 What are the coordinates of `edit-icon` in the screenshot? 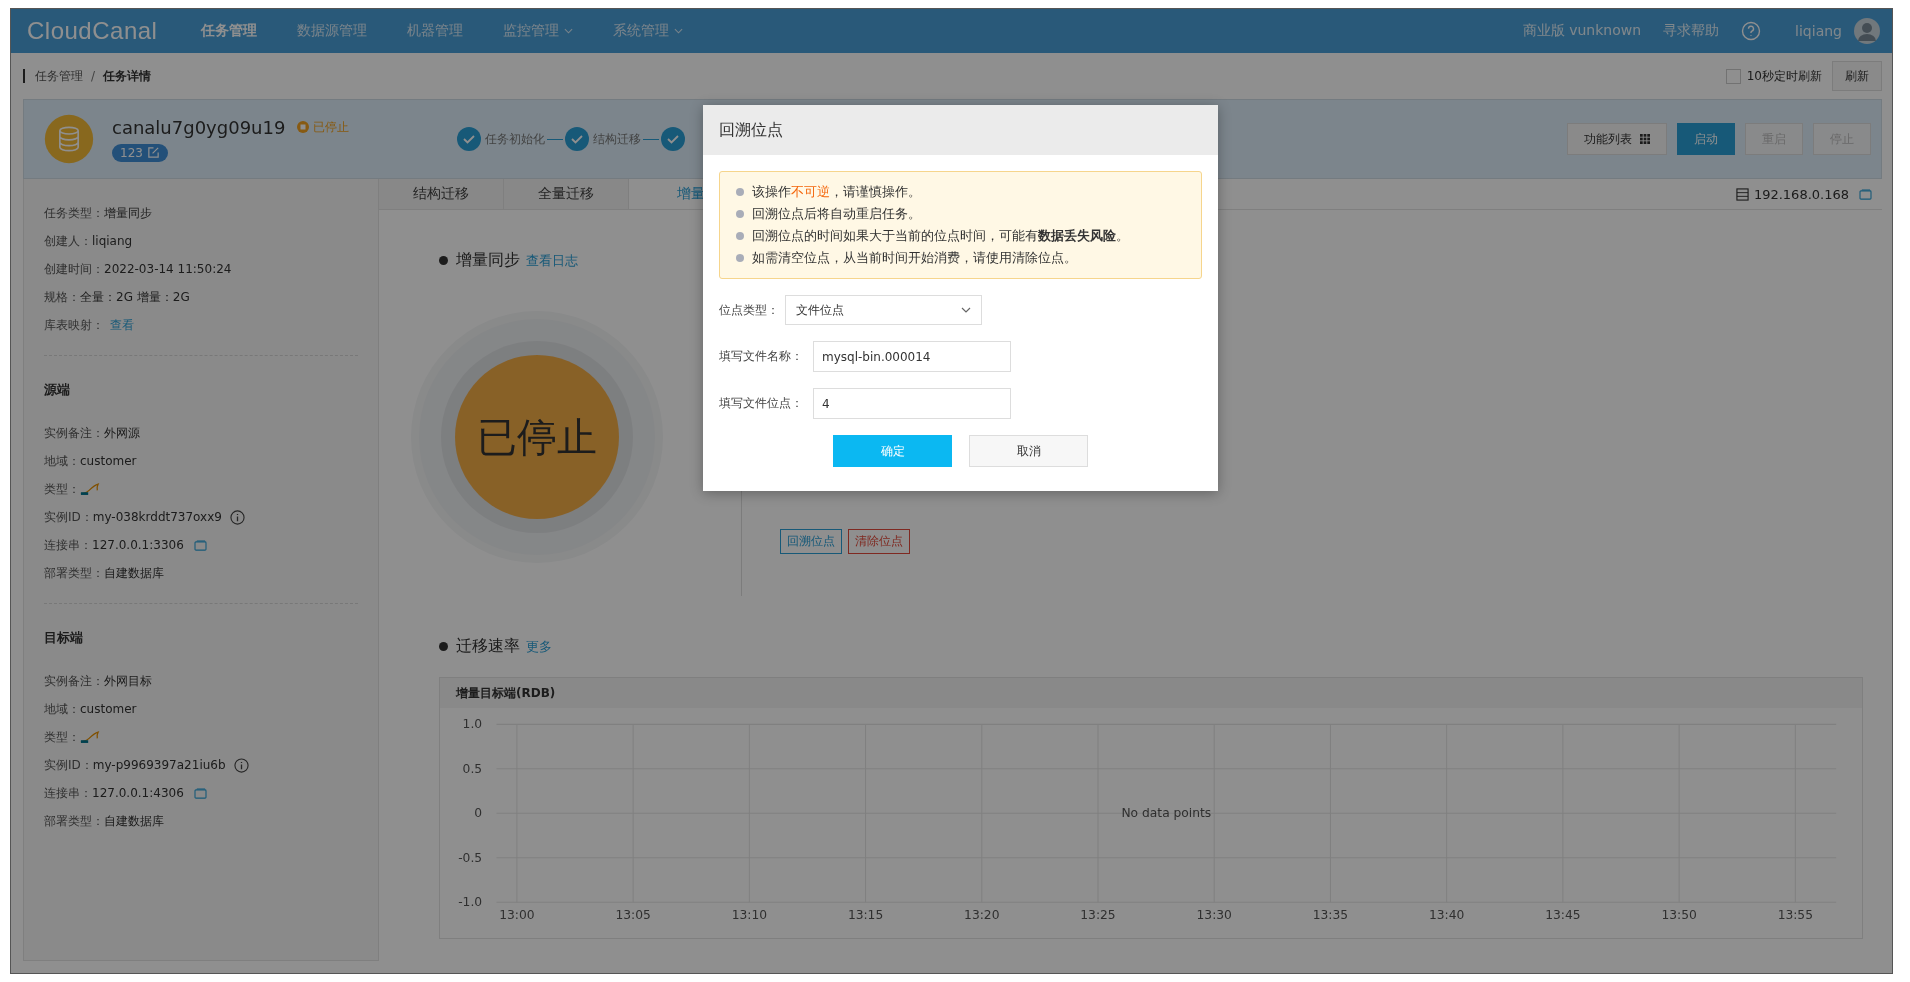 It's located at (153, 152).